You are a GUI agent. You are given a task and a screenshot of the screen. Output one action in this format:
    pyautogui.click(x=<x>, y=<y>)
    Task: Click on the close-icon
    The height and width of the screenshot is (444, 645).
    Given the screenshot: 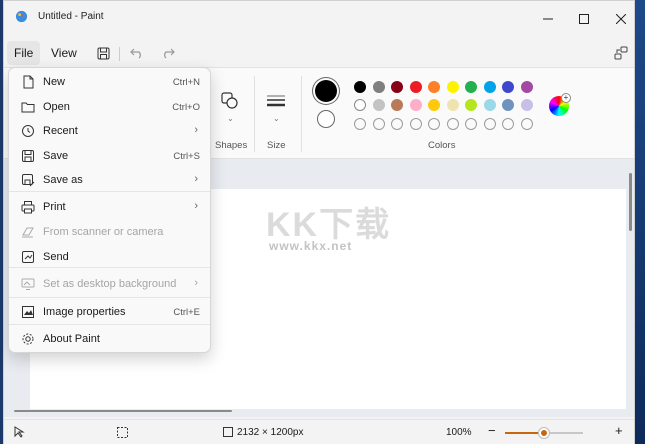 What is the action you would take?
    pyautogui.click(x=621, y=19)
    